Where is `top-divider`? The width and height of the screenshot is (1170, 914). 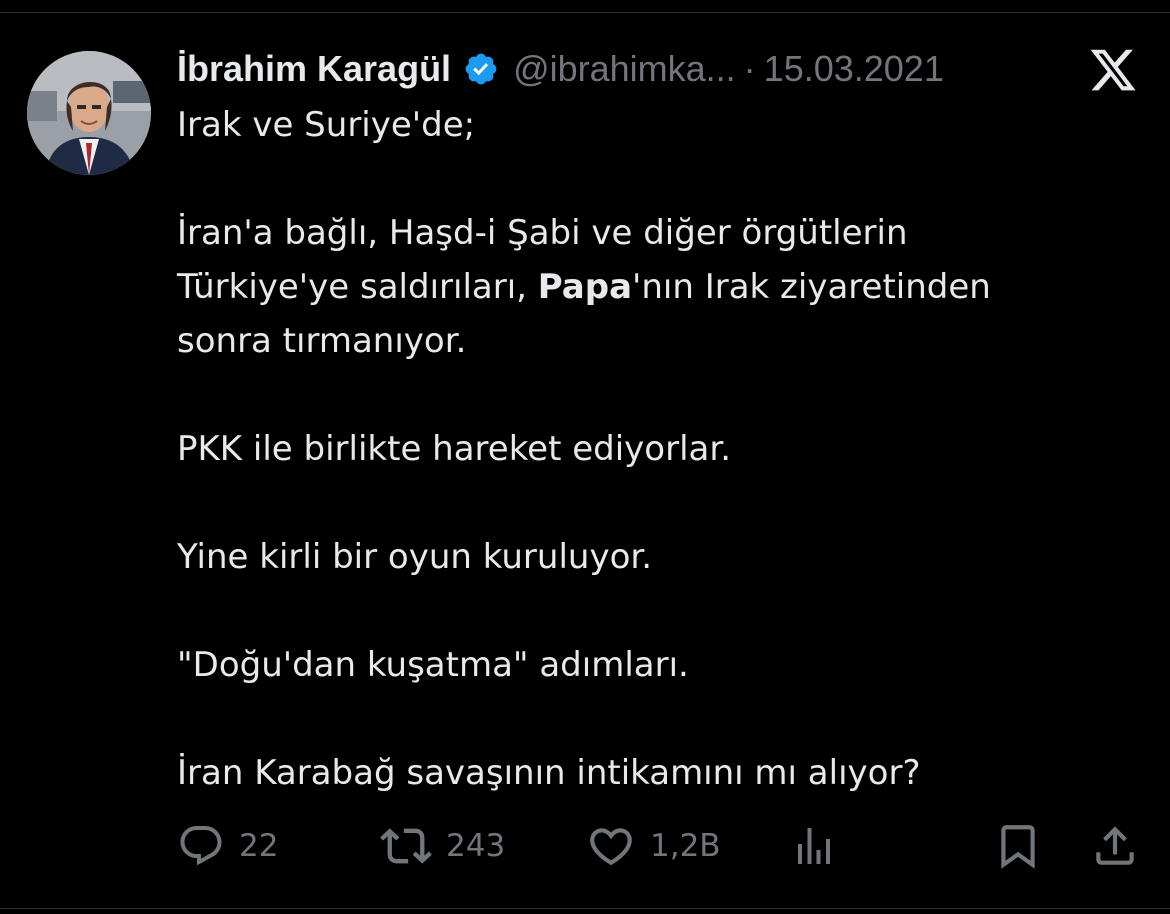
top-divider is located at coordinates (585, 12).